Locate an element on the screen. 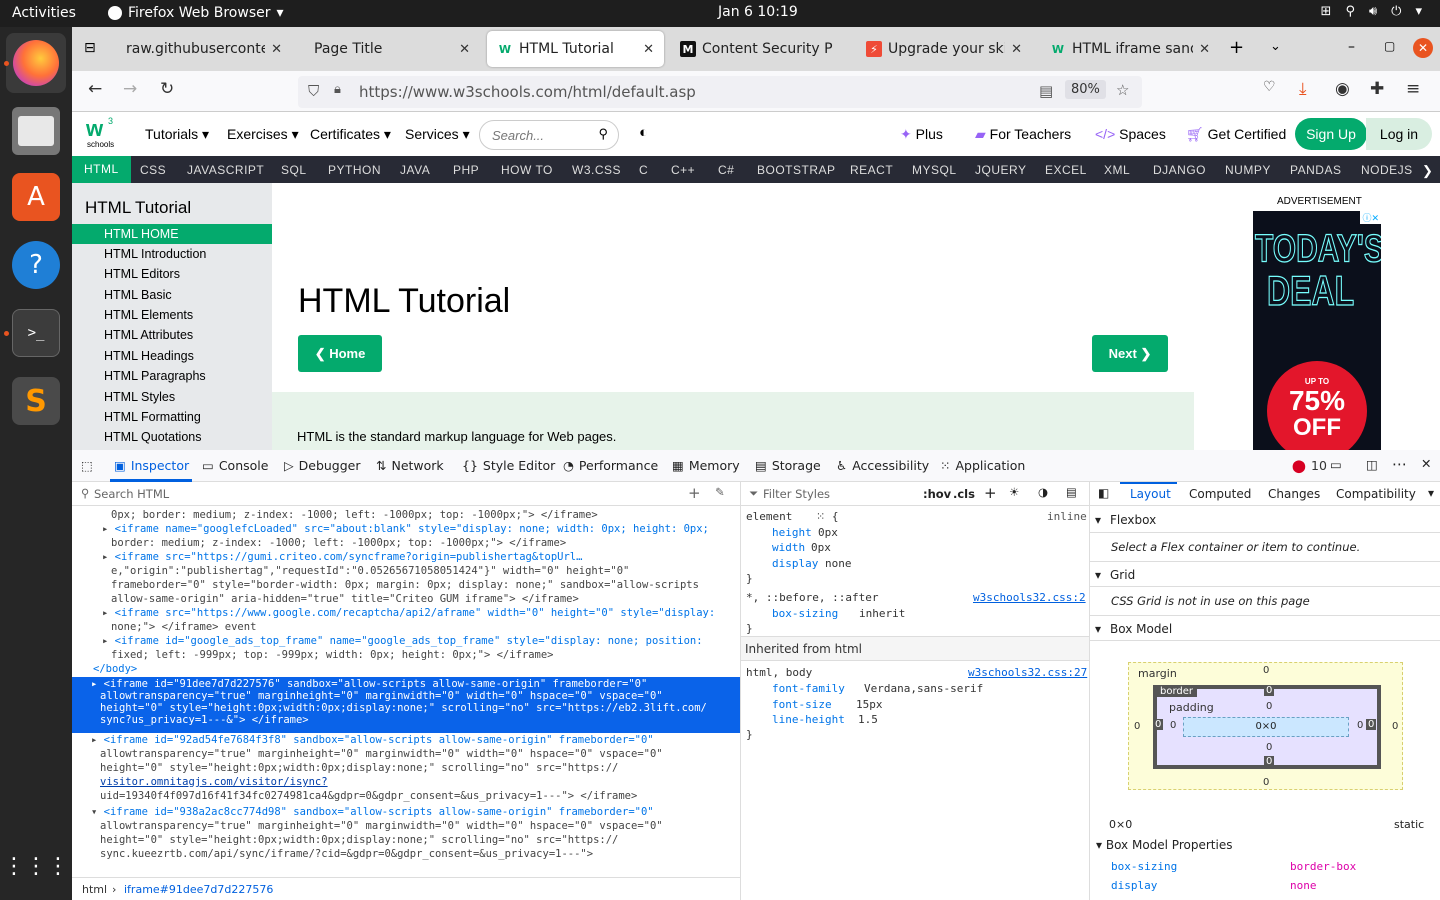 The height and width of the screenshot is (900, 1440). responsive-mode-icon: ▭ is located at coordinates (1336, 464).